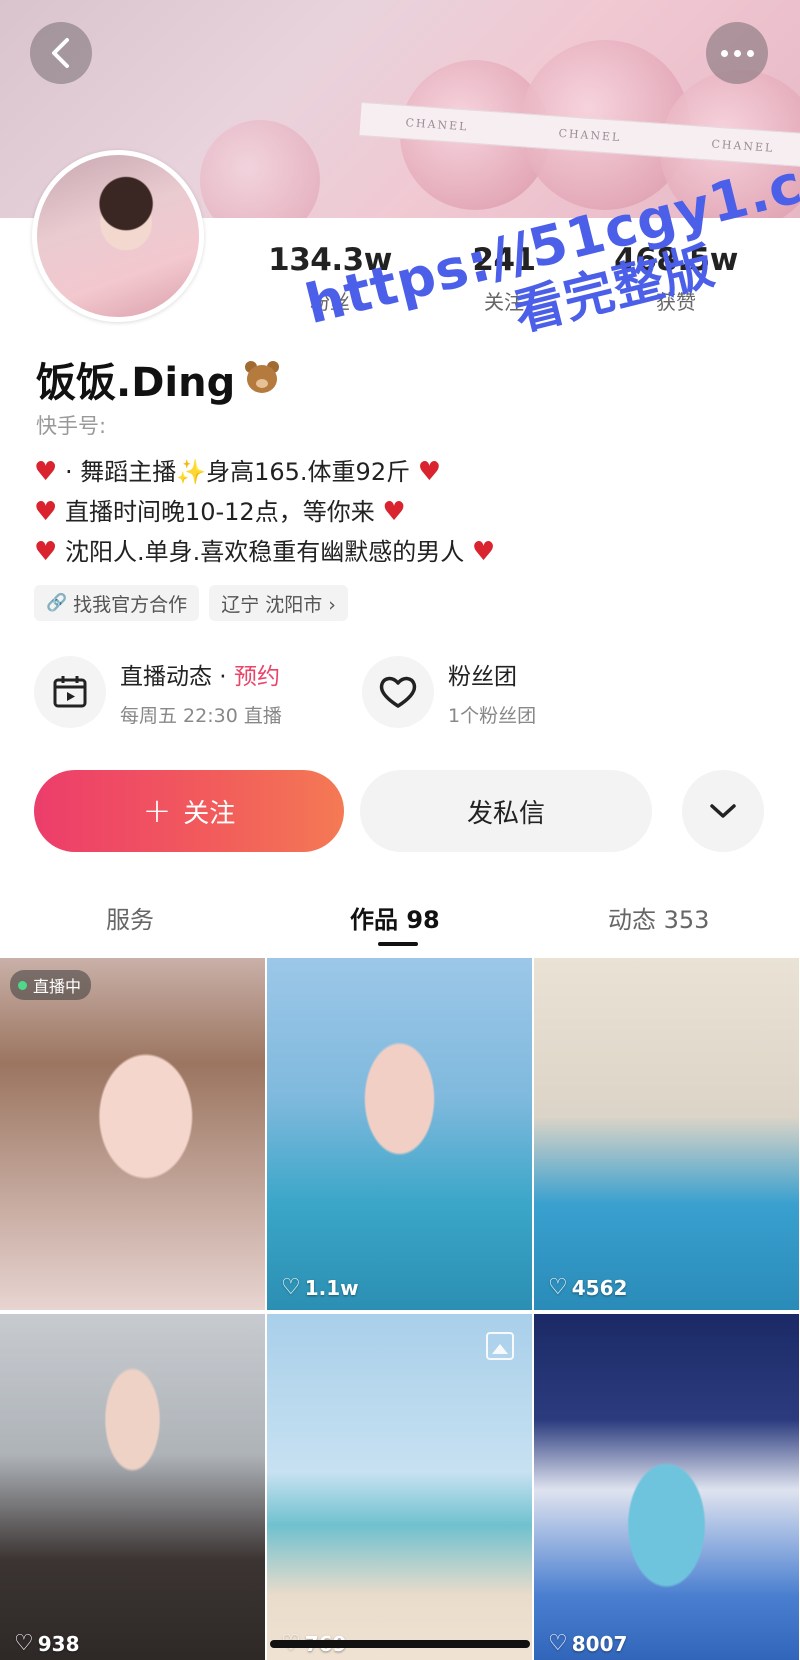 This screenshot has height=1660, width=800. What do you see at coordinates (399, 1134) in the screenshot?
I see `work-thumbnail: ♡ 1.1w` at bounding box center [399, 1134].